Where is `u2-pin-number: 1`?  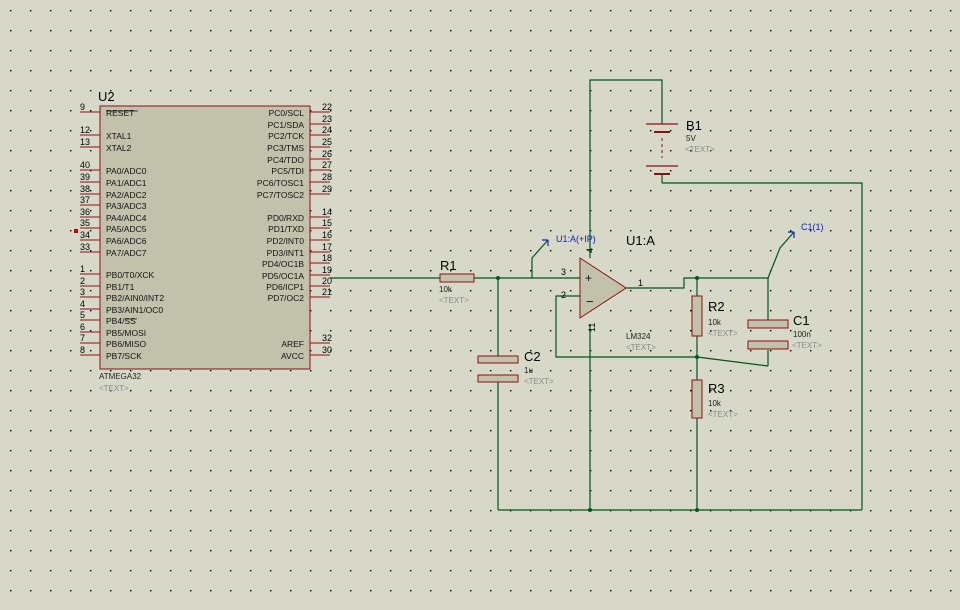 u2-pin-number: 1 is located at coordinates (82, 269).